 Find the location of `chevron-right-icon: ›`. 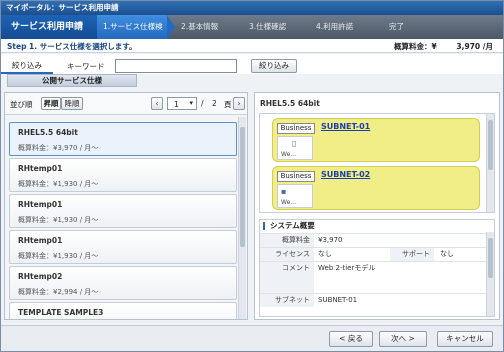

chevron-right-icon: › is located at coordinates (239, 103).